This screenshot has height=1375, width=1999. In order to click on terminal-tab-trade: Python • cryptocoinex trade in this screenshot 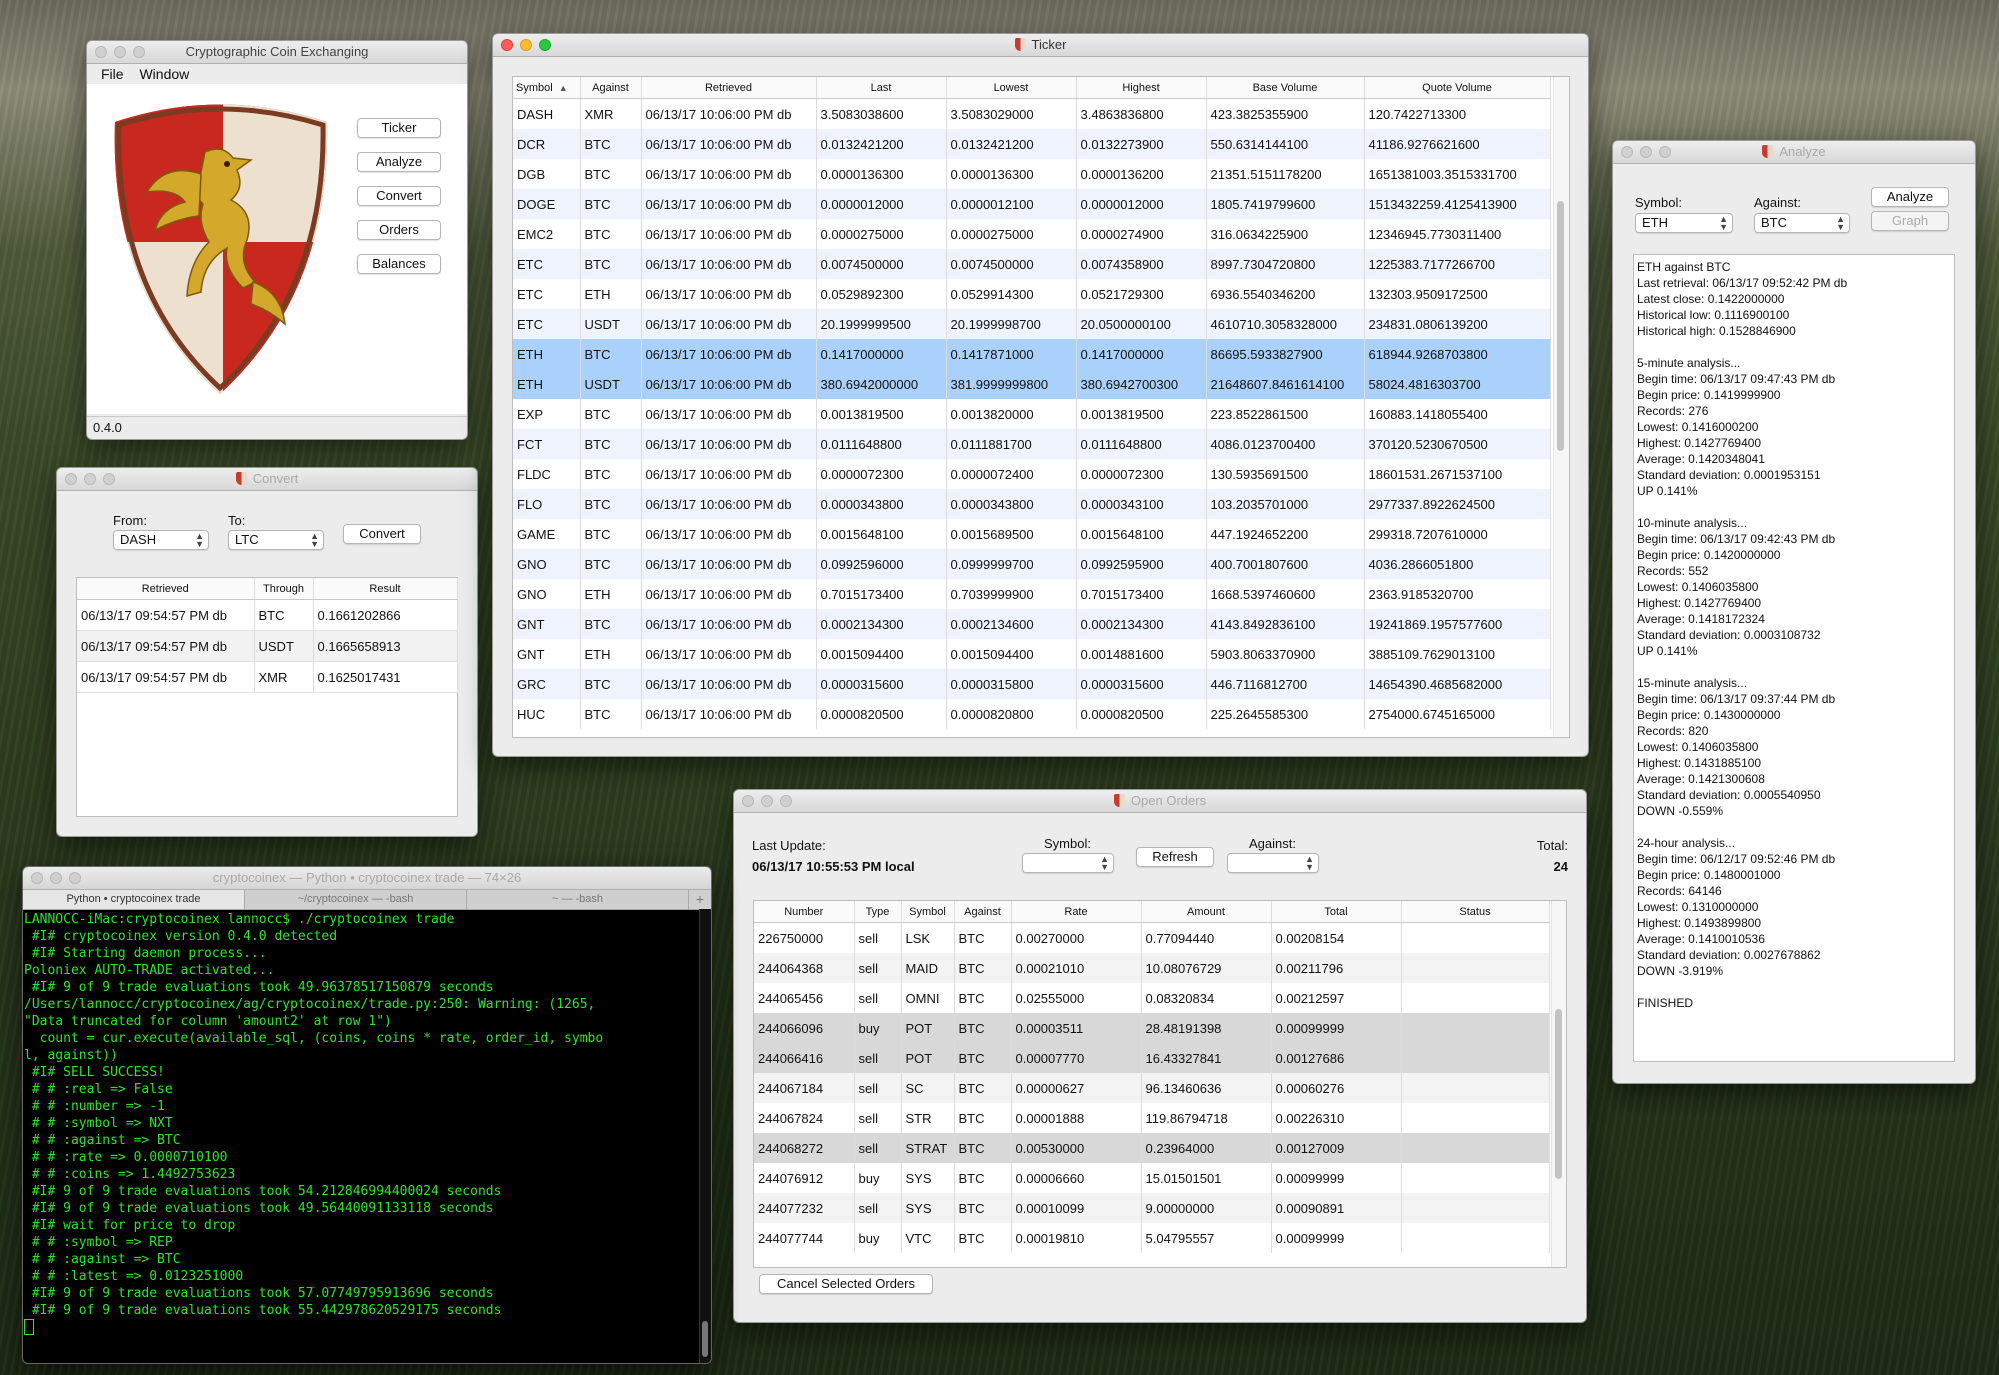, I will do `click(134, 899)`.